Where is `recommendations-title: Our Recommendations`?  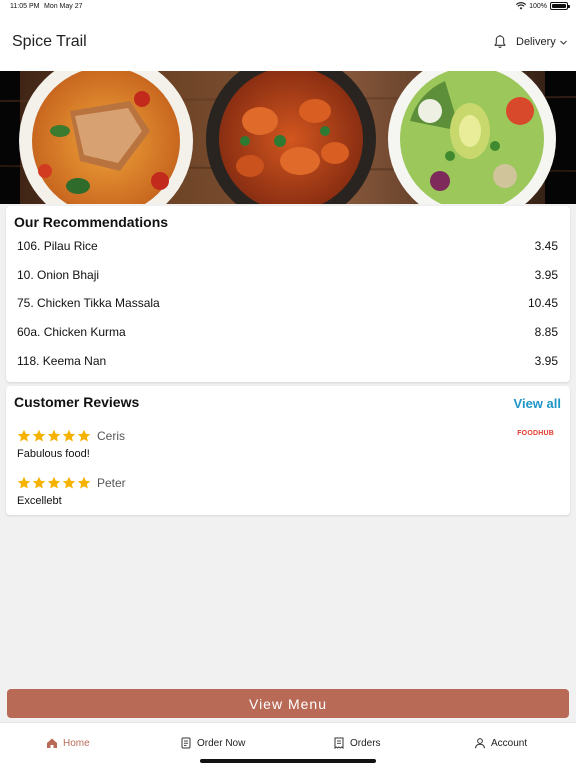
recommendations-title: Our Recommendations is located at coordinates (91, 222).